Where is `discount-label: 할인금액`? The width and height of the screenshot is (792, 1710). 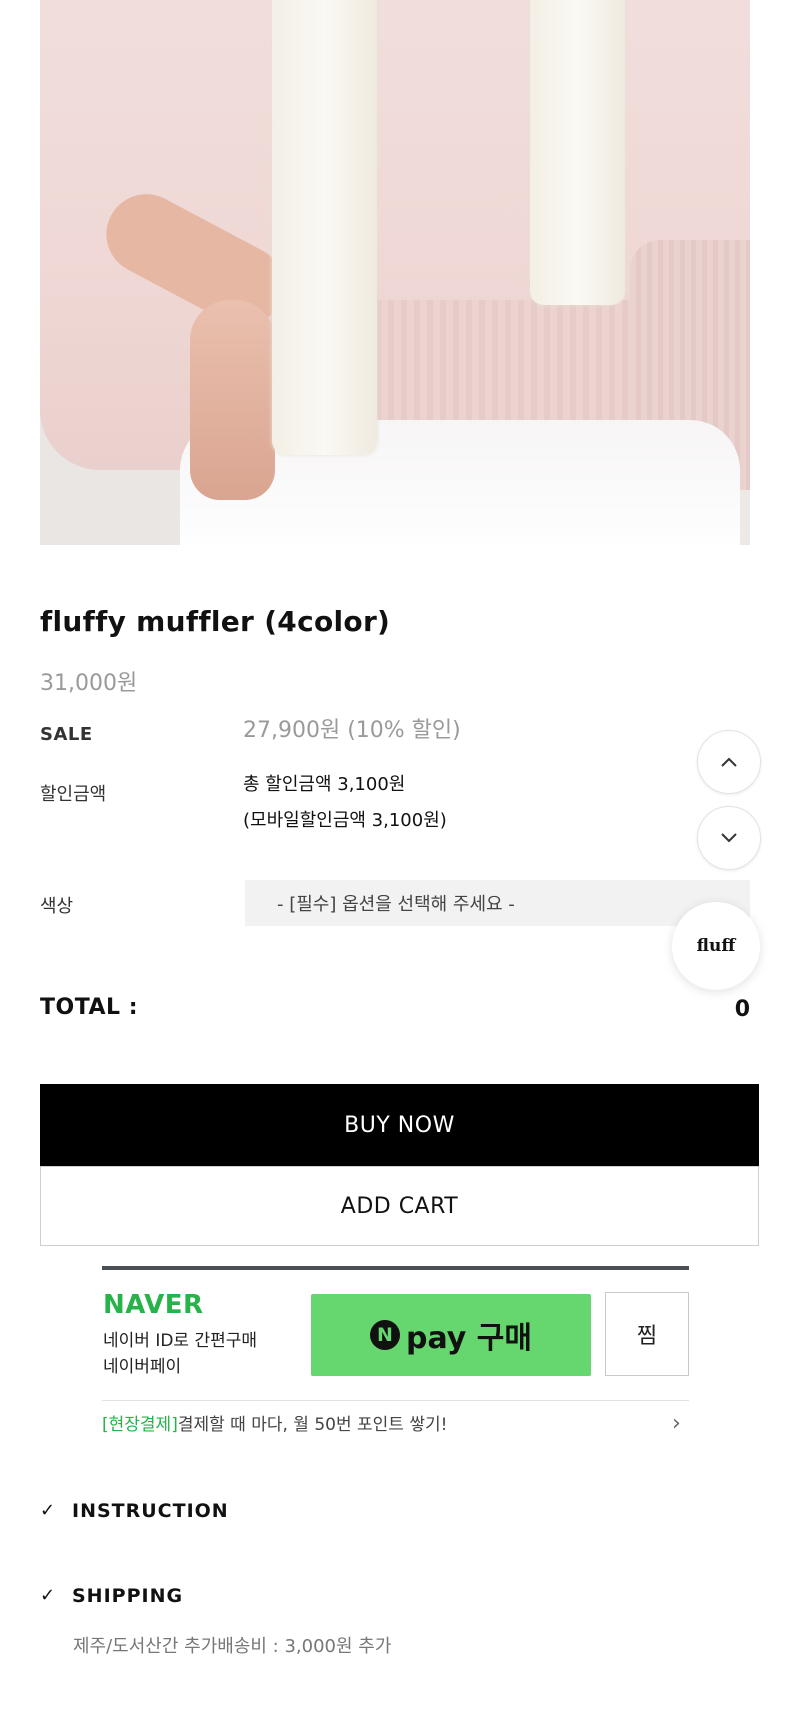 discount-label: 할인금액 is located at coordinates (73, 794).